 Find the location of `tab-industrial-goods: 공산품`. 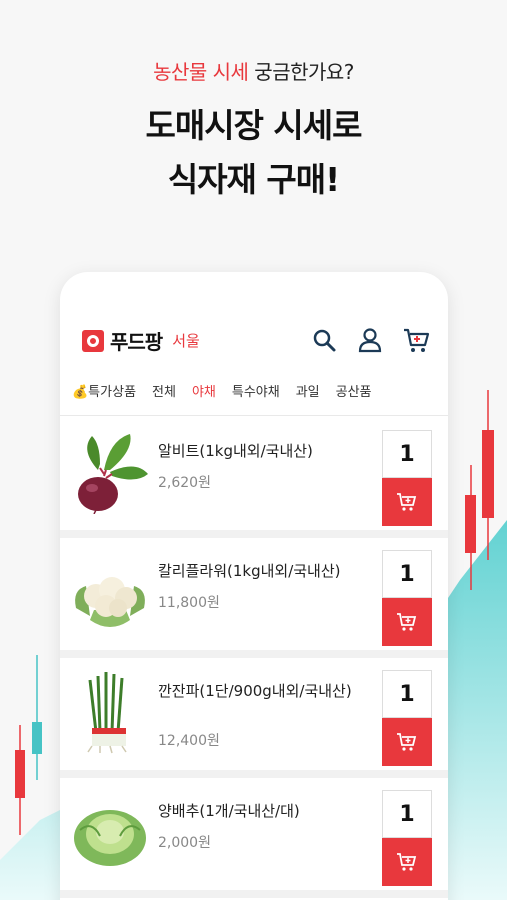

tab-industrial-goods: 공산품 is located at coordinates (354, 396).